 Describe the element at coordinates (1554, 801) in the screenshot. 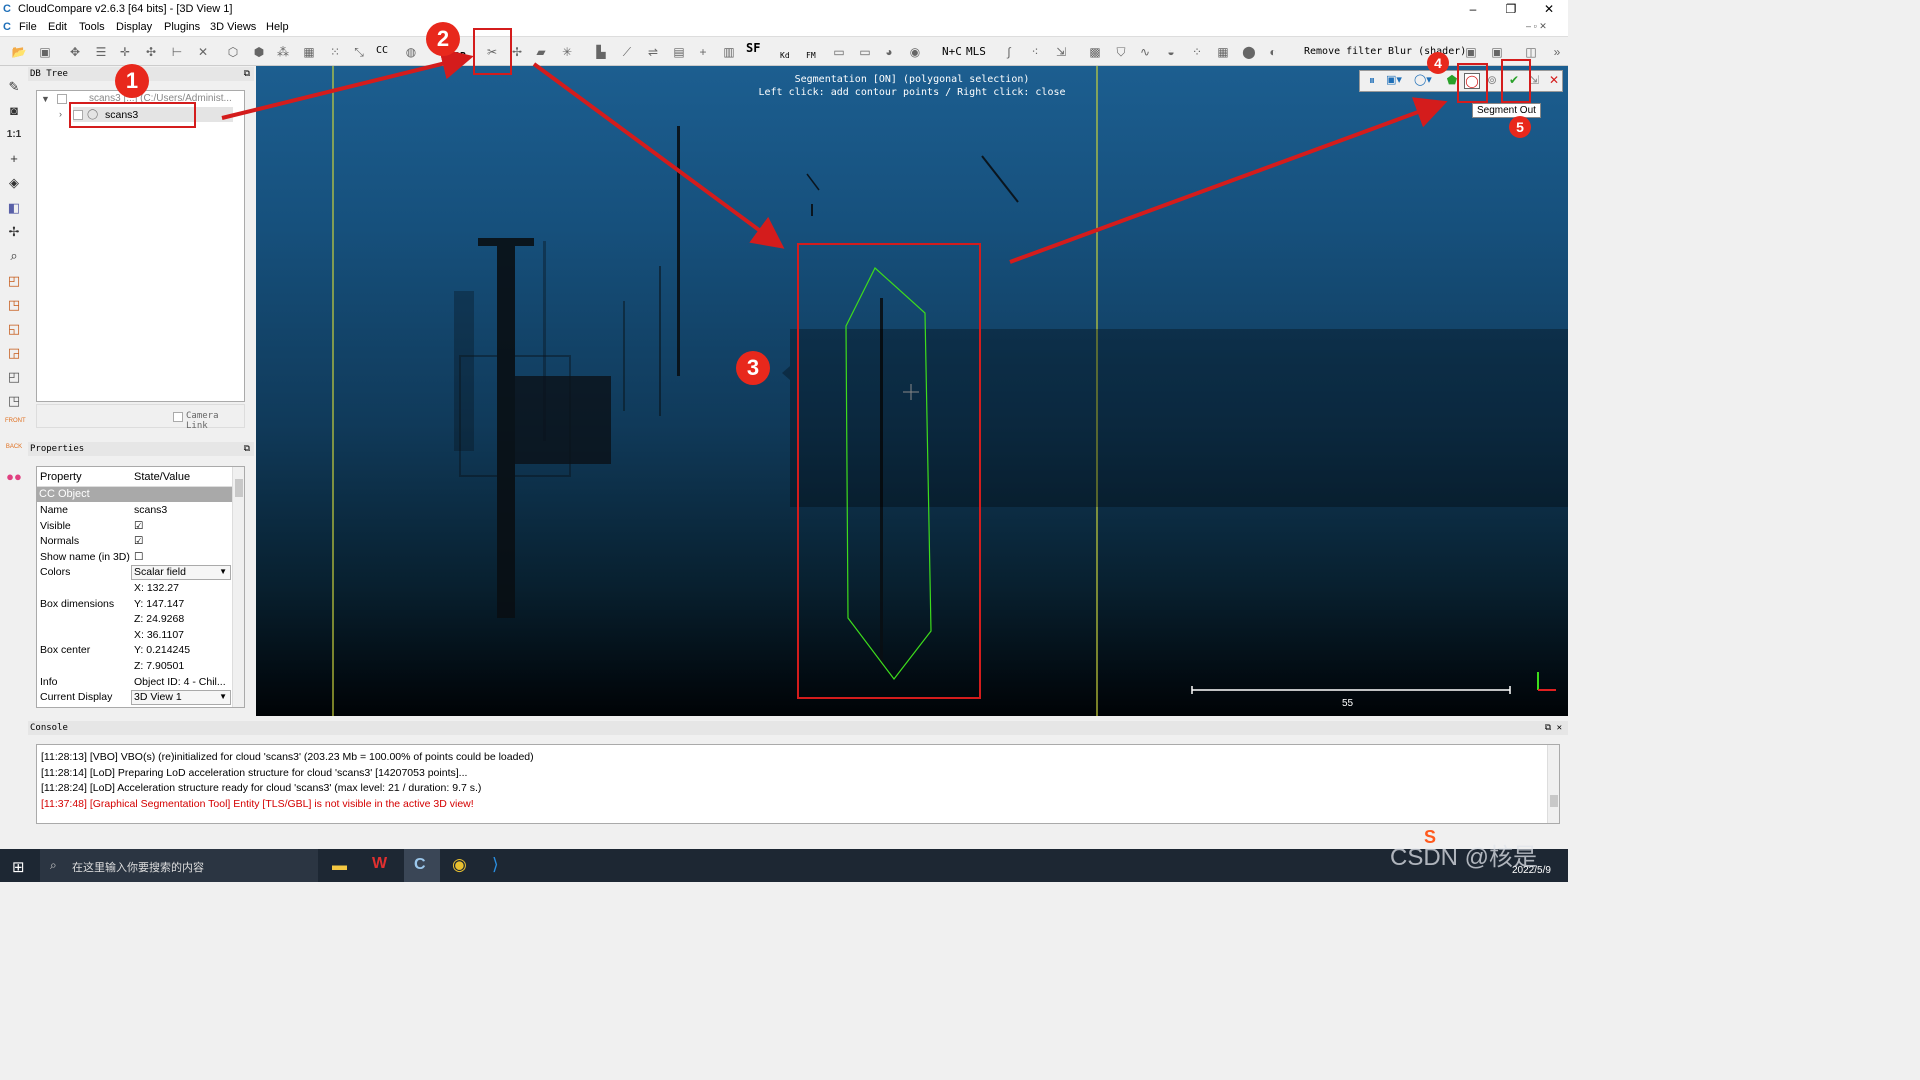

I see `console-scroll-thumb` at that location.